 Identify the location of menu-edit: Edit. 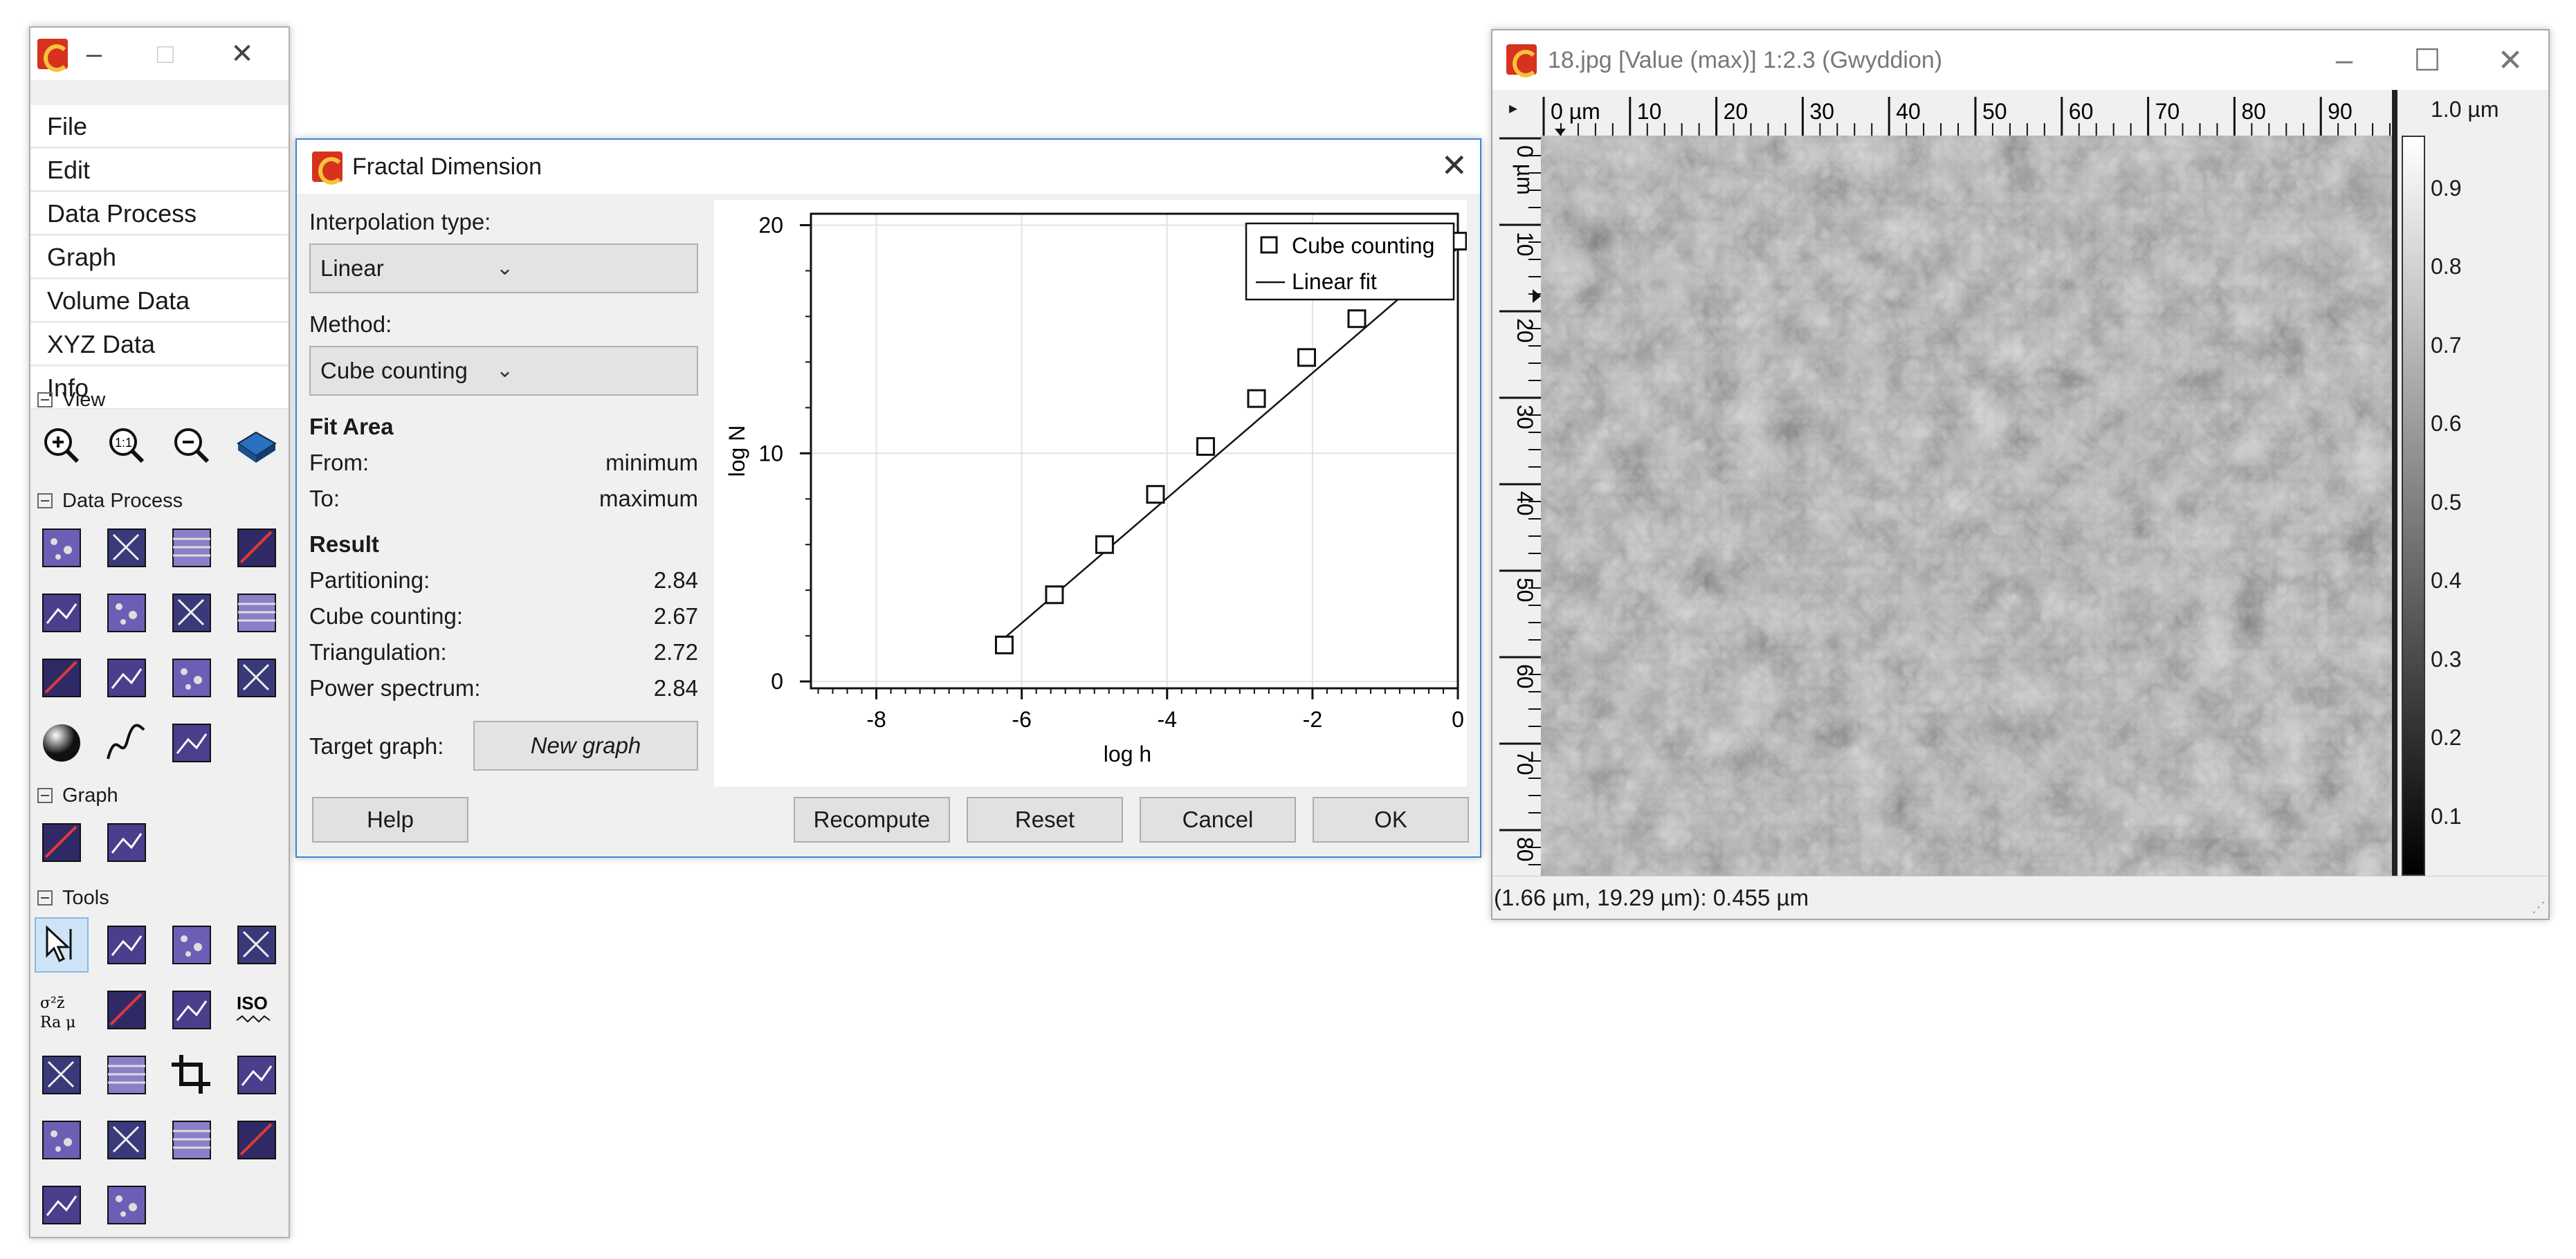
(160, 170).